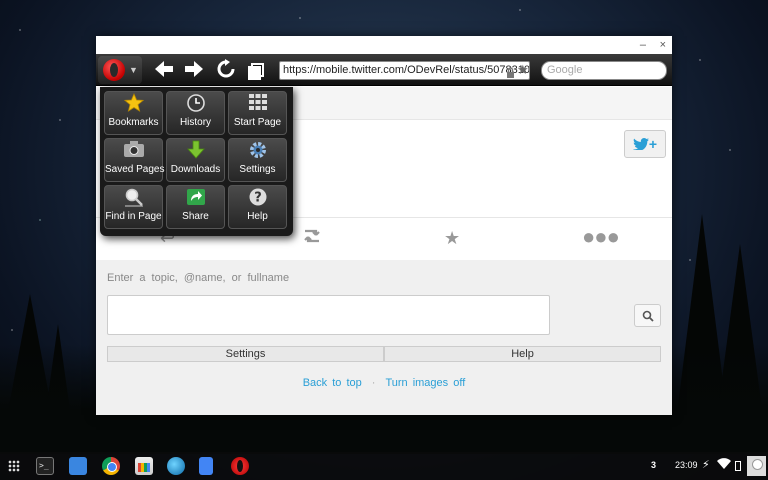  What do you see at coordinates (144, 466) in the screenshot?
I see `web-store-app-icon` at bounding box center [144, 466].